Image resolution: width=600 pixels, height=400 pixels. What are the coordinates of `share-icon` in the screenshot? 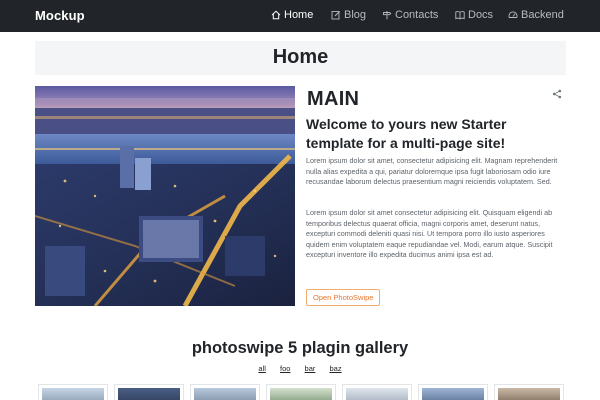 It's located at (557, 94).